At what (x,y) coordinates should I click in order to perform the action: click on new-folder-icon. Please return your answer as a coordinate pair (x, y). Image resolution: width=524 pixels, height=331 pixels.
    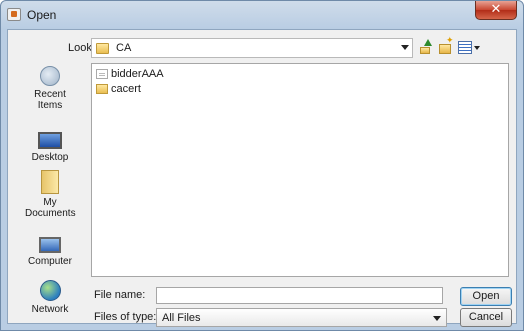
    Looking at the image, I should click on (446, 45).